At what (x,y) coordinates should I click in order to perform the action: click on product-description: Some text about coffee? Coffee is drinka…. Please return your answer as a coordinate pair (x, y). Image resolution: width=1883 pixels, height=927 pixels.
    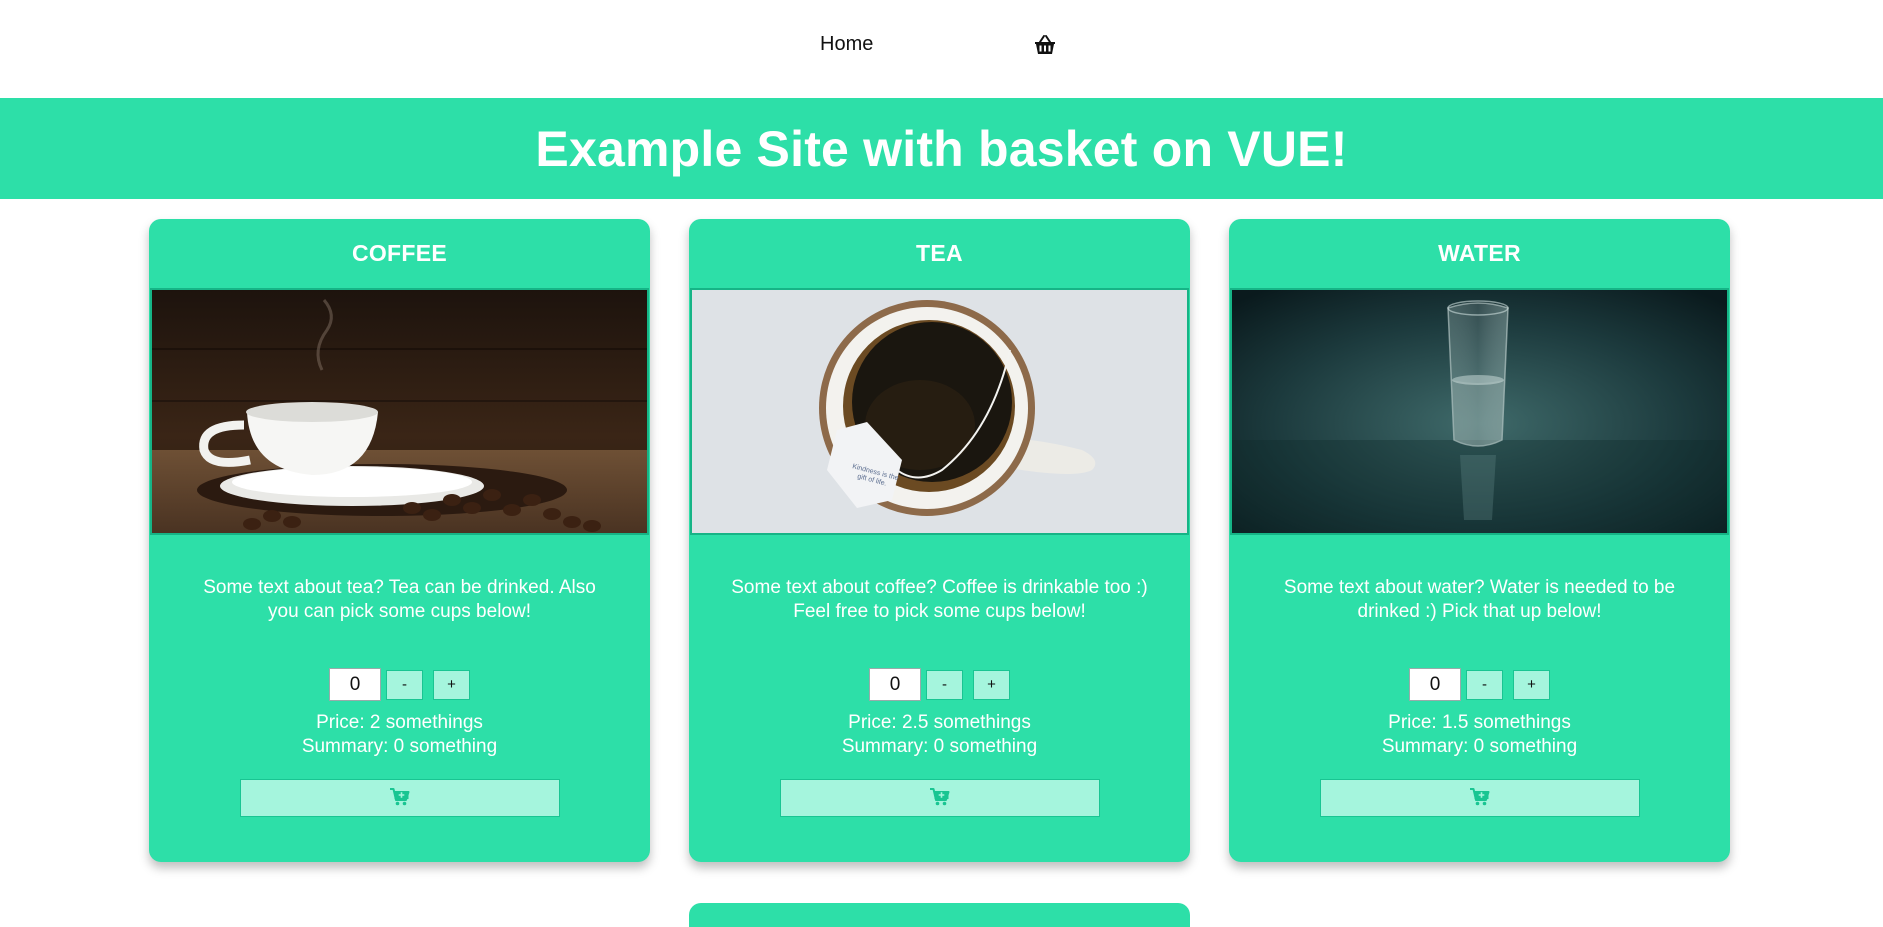
    Looking at the image, I should click on (939, 599).